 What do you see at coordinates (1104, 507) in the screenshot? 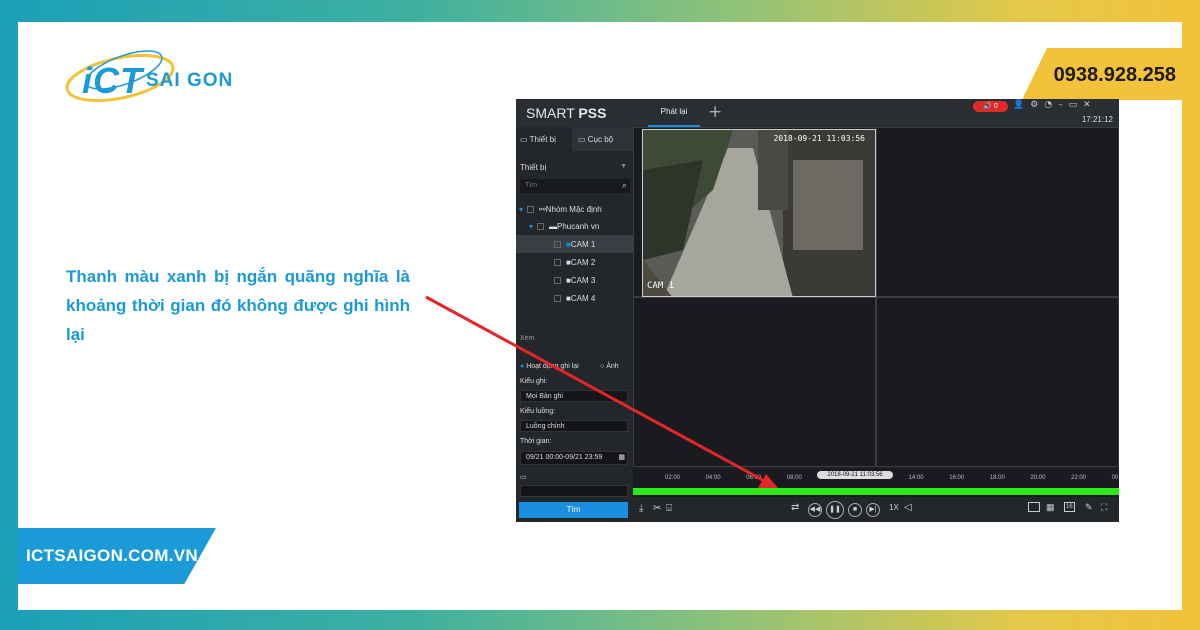
I see `fullscreen-icon: ⛶` at bounding box center [1104, 507].